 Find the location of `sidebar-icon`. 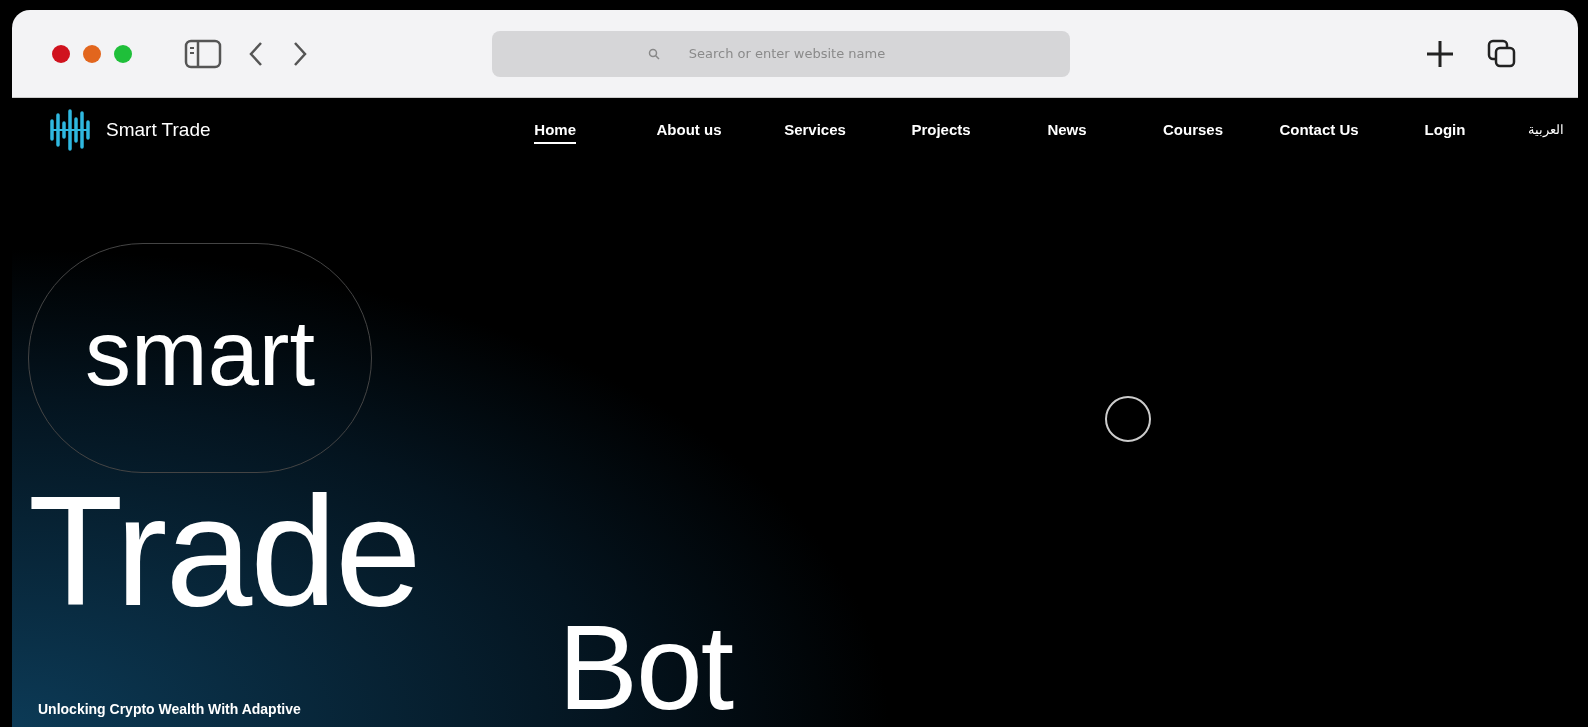

sidebar-icon is located at coordinates (203, 53).